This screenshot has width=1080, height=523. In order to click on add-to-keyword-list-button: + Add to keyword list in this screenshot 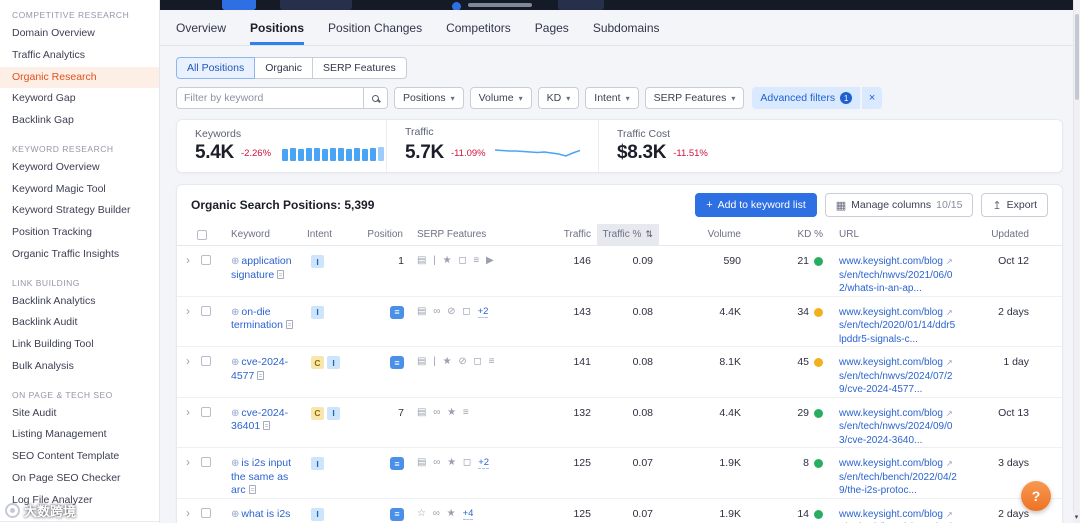, I will do `click(756, 205)`.